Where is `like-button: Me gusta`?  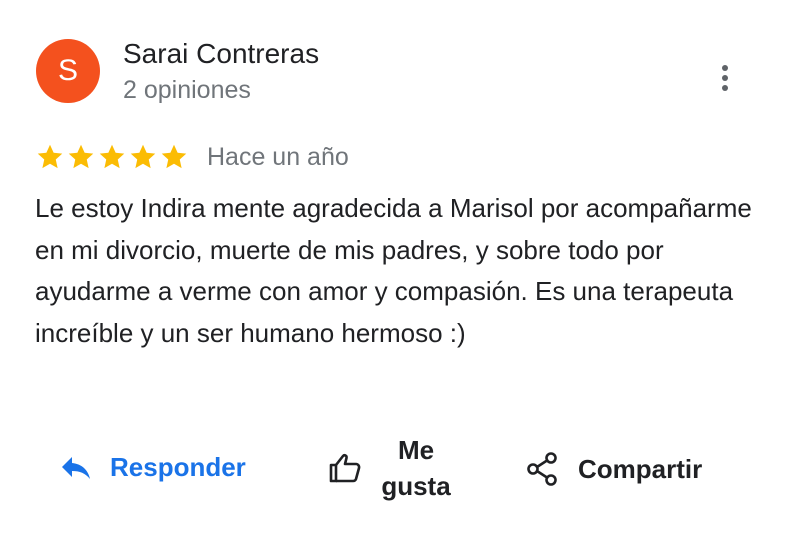
like-button: Me gusta is located at coordinates (391, 468).